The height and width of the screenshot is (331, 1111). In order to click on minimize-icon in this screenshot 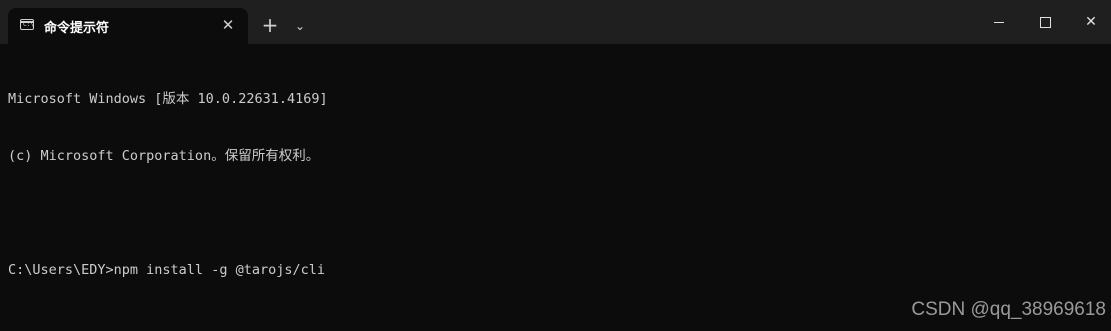, I will do `click(999, 22)`.